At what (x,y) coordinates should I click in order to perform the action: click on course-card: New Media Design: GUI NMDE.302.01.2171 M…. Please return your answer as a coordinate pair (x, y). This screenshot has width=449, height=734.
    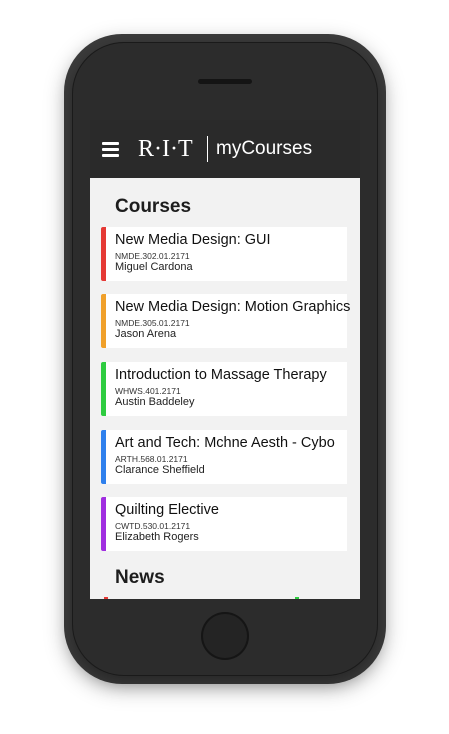
    Looking at the image, I should click on (224, 254).